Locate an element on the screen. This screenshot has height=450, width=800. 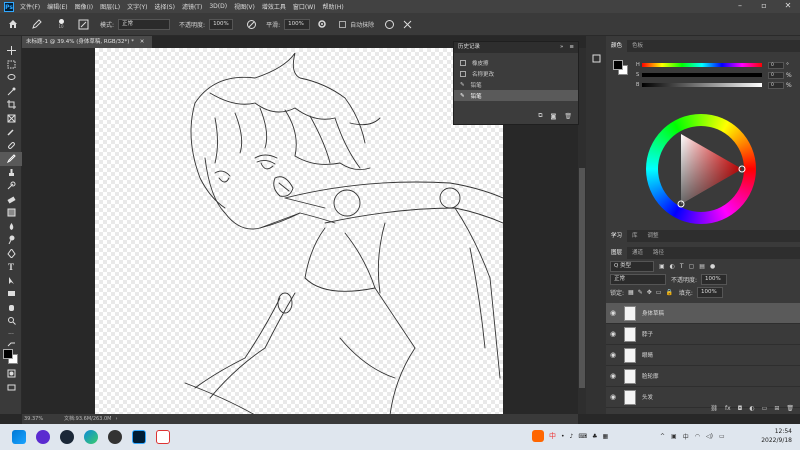
layer-row: ◉ 眼睛 is located at coordinates (703, 355).